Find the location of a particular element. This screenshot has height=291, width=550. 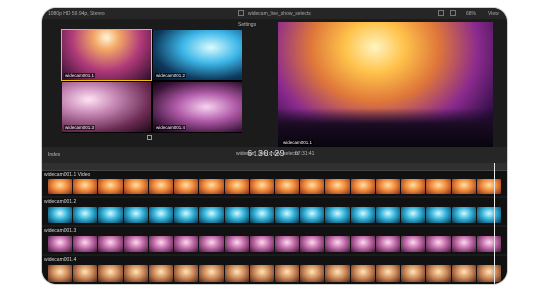

track-3-clips is located at coordinates (274, 244).